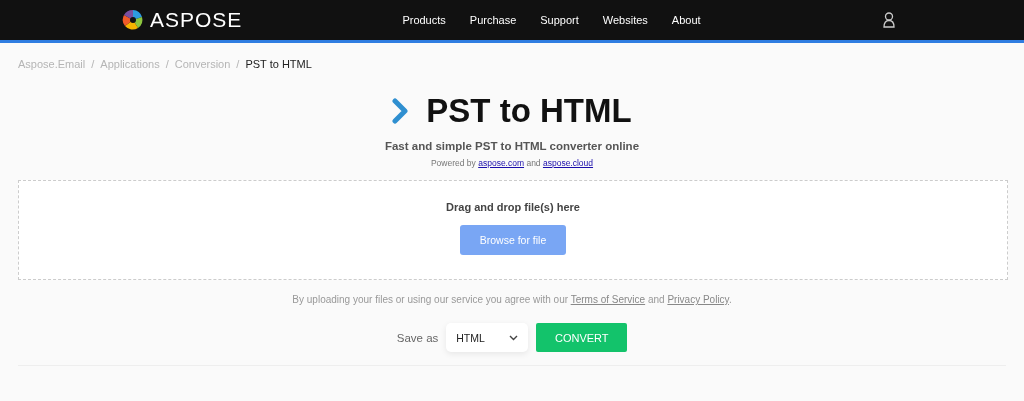 Image resolution: width=1024 pixels, height=401 pixels. What do you see at coordinates (568, 163) in the screenshot?
I see `link: aspose.cloud` at bounding box center [568, 163].